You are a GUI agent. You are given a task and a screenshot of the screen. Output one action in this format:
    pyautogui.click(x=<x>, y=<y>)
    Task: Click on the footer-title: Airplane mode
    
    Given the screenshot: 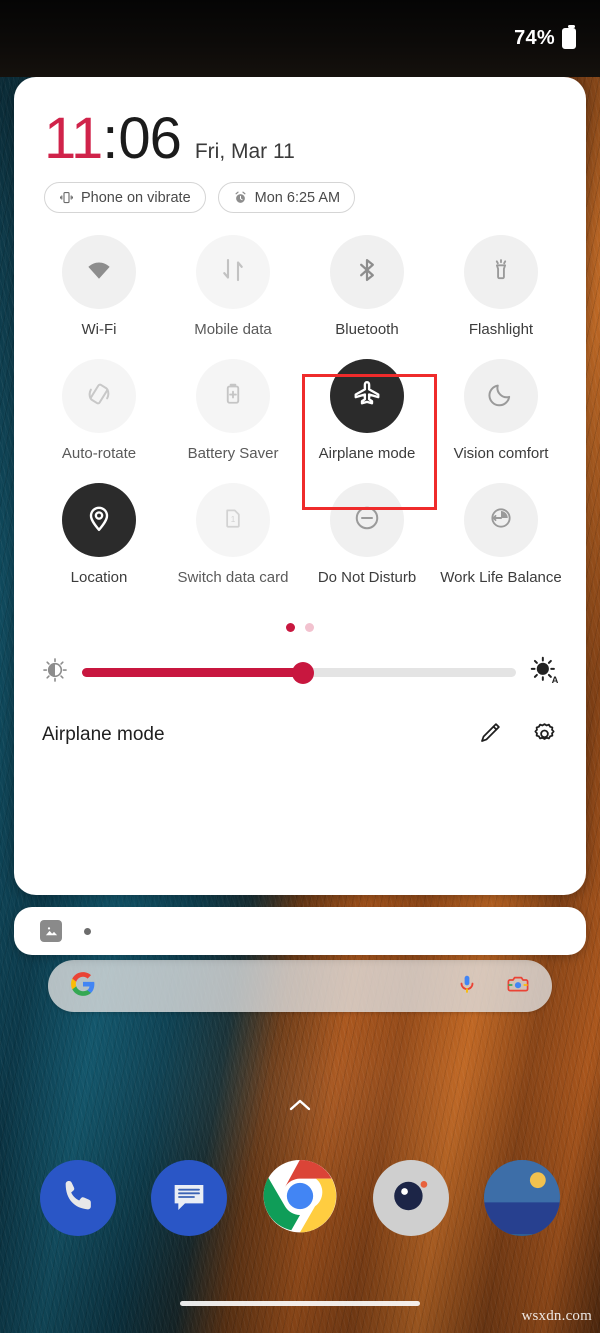 What is the action you would take?
    pyautogui.click(x=103, y=734)
    